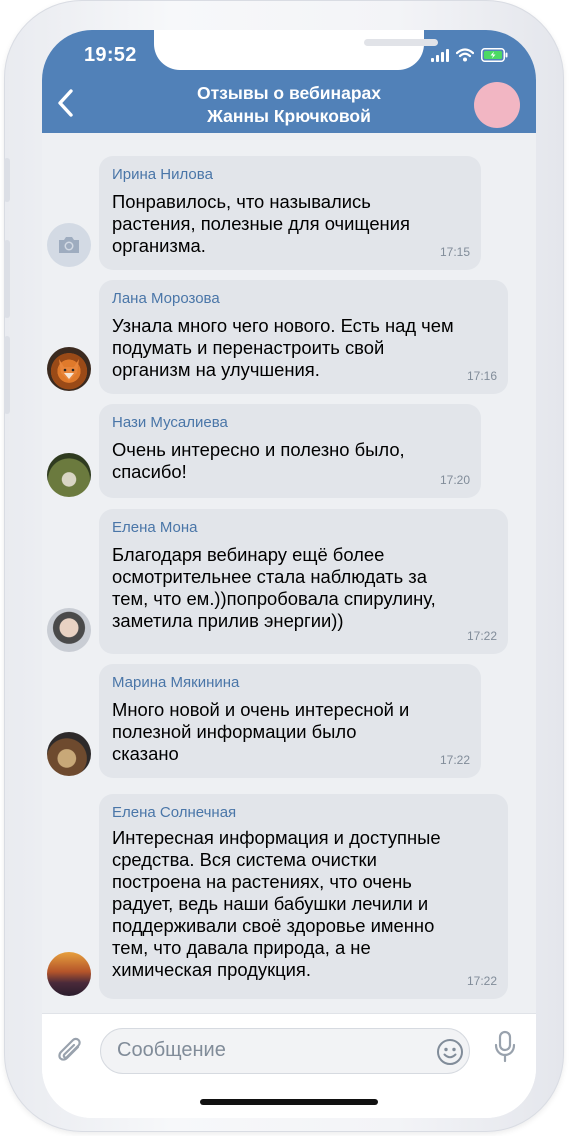 The width and height of the screenshot is (571, 1136). What do you see at coordinates (289, 116) in the screenshot?
I see `chat-title-line2: Жанны Крючковой` at bounding box center [289, 116].